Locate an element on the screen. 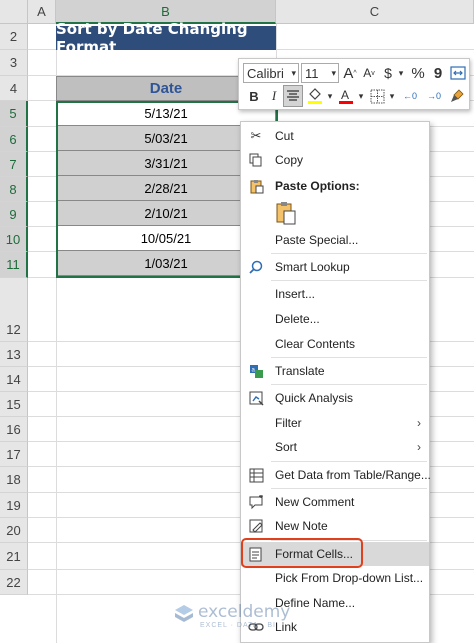 Image resolution: width=474 pixels, height=643 pixels. font-size-dropdown: 11 ▾ is located at coordinates (320, 73).